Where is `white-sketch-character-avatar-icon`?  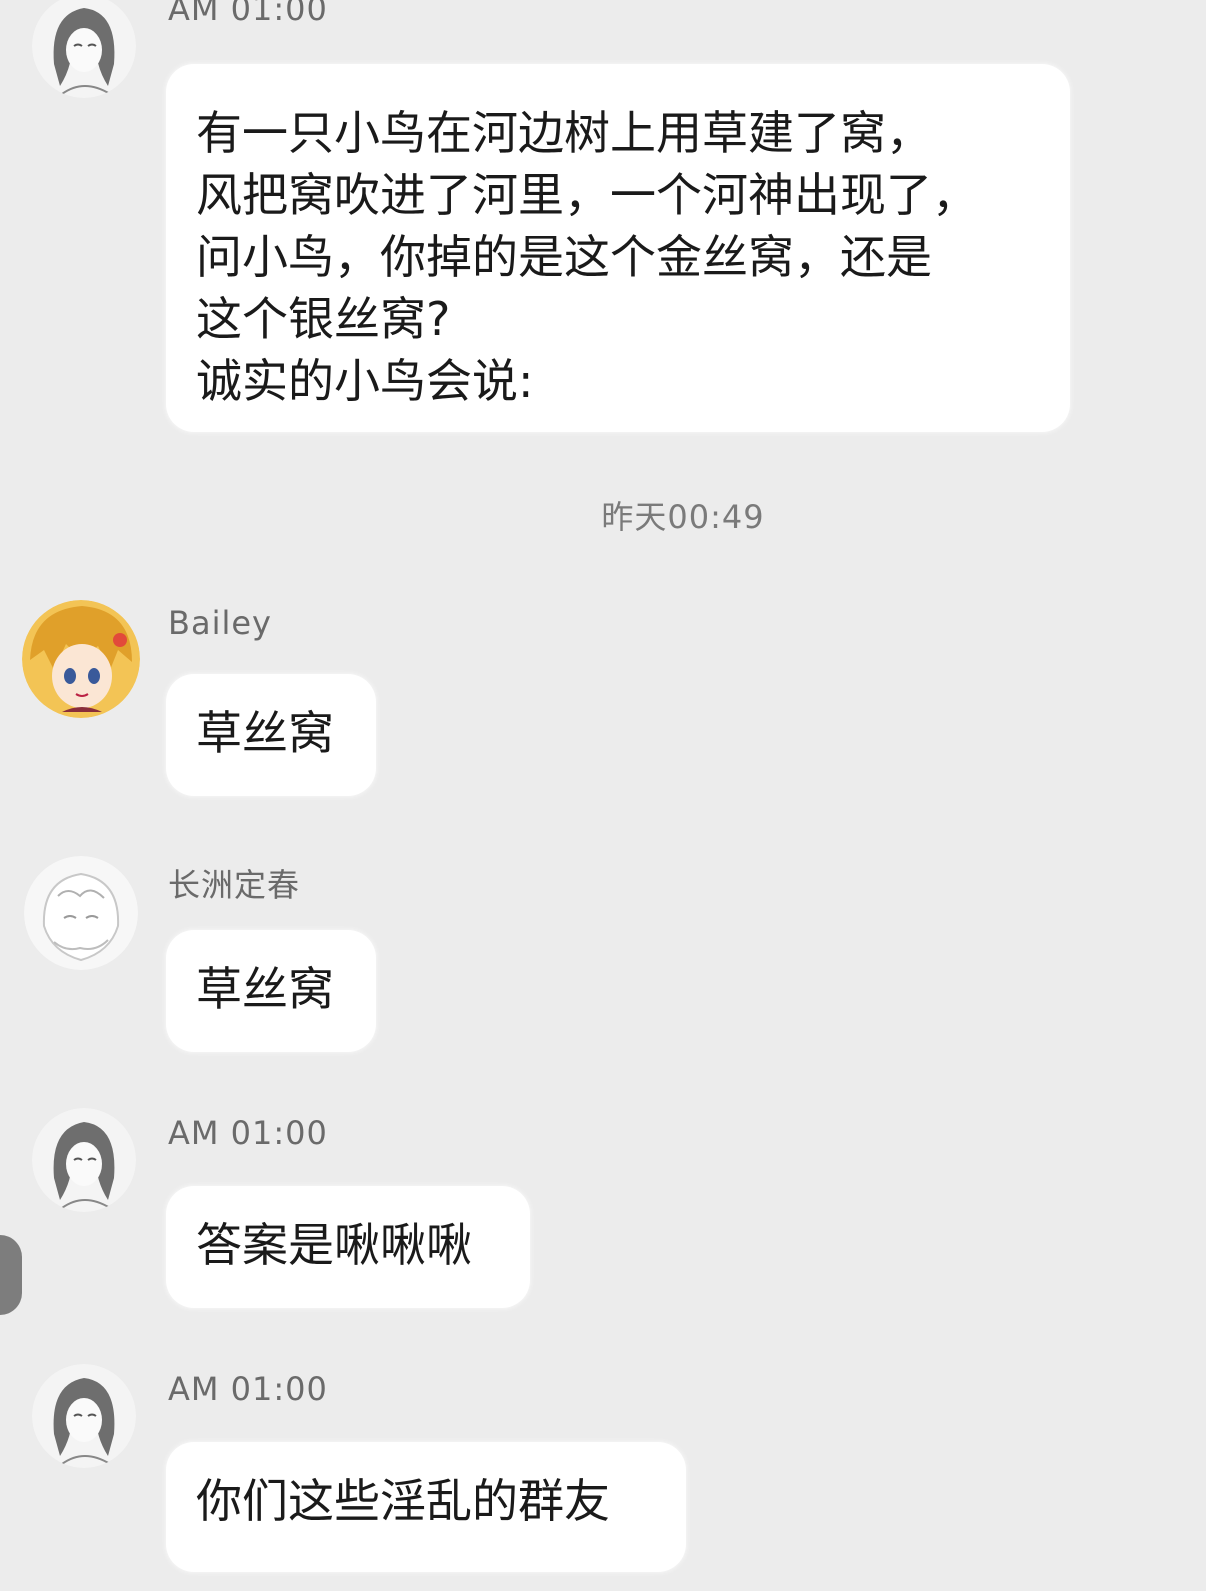 white-sketch-character-avatar-icon is located at coordinates (81, 913).